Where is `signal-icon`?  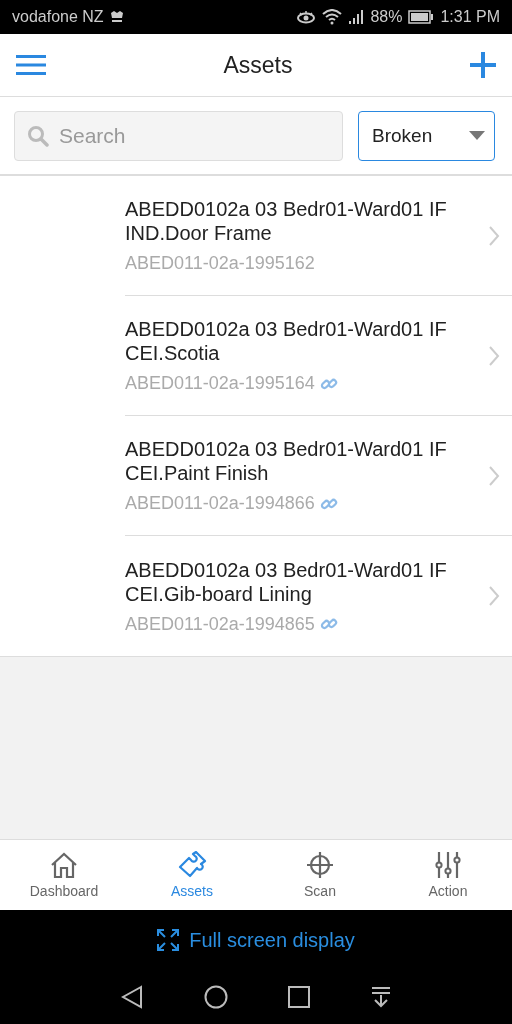
signal-icon is located at coordinates (356, 17).